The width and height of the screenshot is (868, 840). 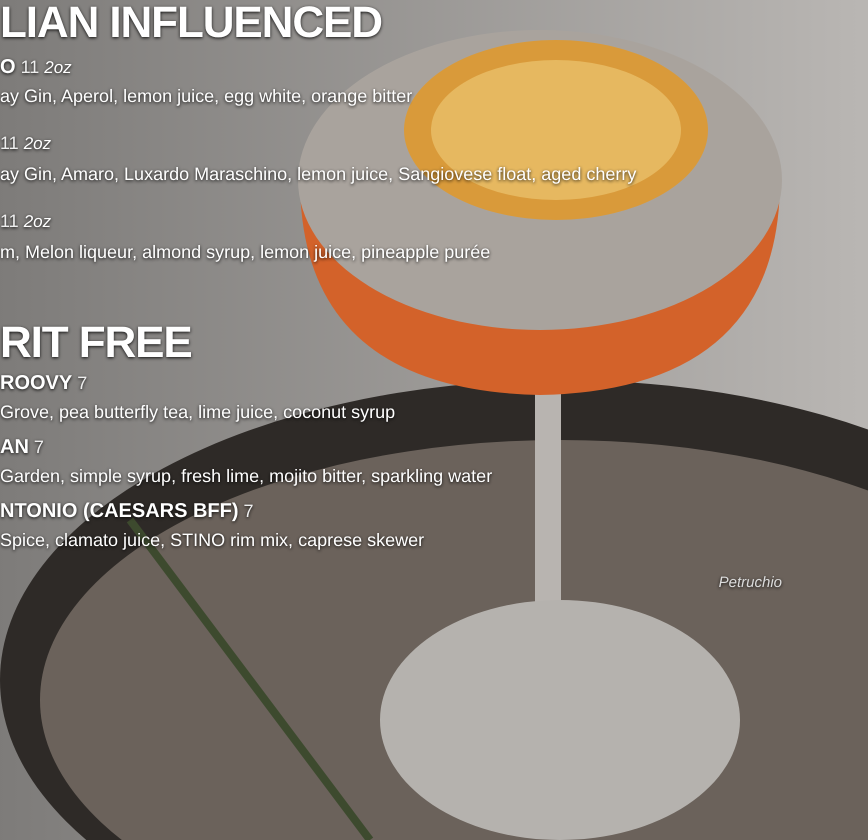 What do you see at coordinates (198, 412) in the screenshot?
I see `drink-ingredients: Grove, pea butterfly tea, lime juice, coconut syrup` at bounding box center [198, 412].